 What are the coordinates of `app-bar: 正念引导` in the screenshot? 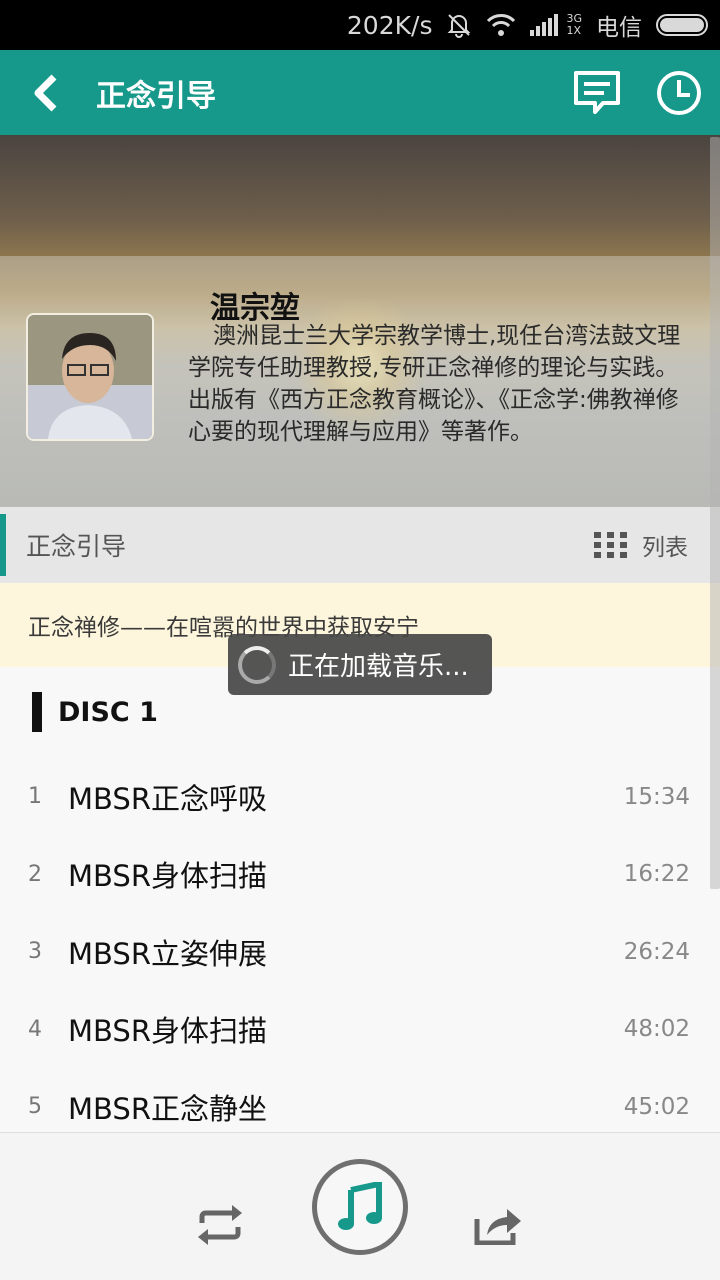 It's located at (360, 92).